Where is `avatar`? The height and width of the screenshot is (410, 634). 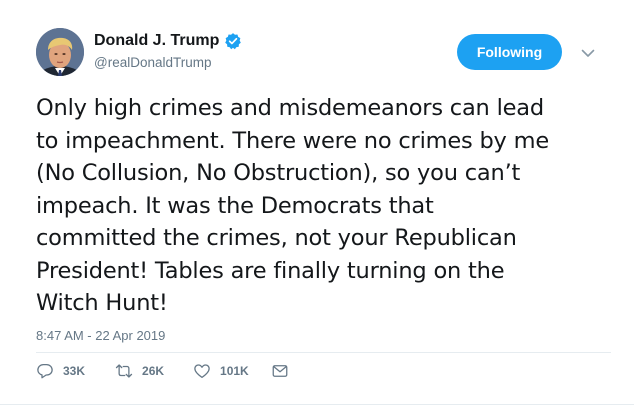
avatar is located at coordinates (60, 52).